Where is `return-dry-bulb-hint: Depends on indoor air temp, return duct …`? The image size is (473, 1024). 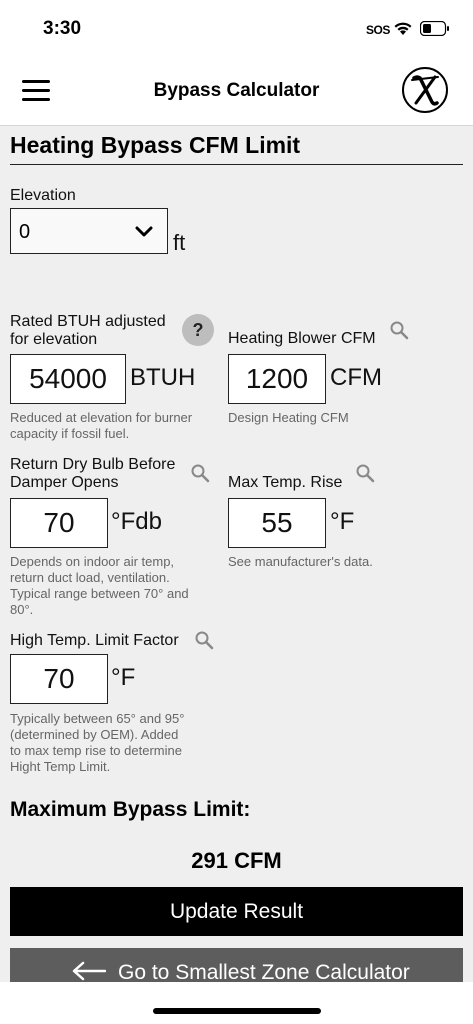 return-dry-bulb-hint: Depends on indoor air temp, return duct … is located at coordinates (99, 585).